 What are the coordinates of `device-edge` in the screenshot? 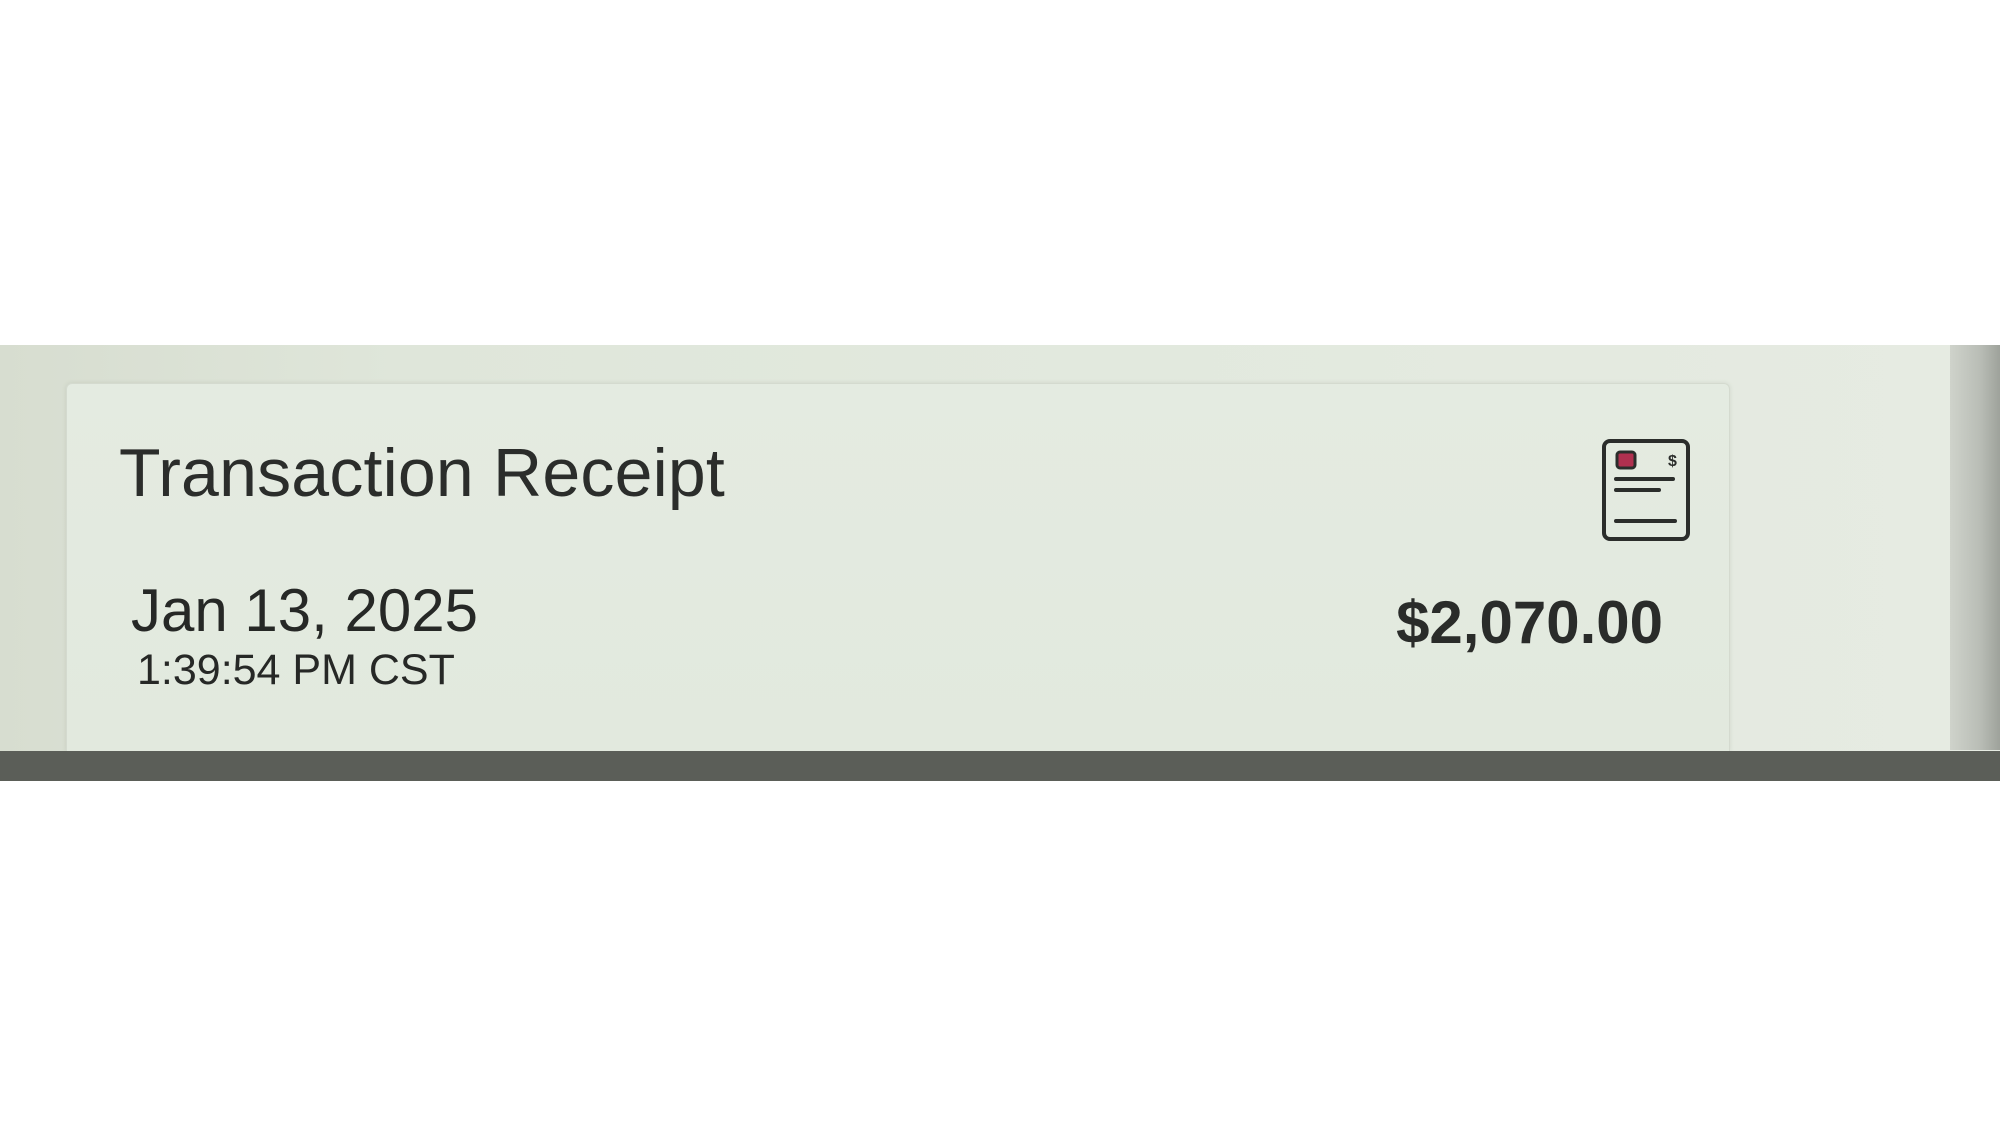 It's located at (1975, 547).